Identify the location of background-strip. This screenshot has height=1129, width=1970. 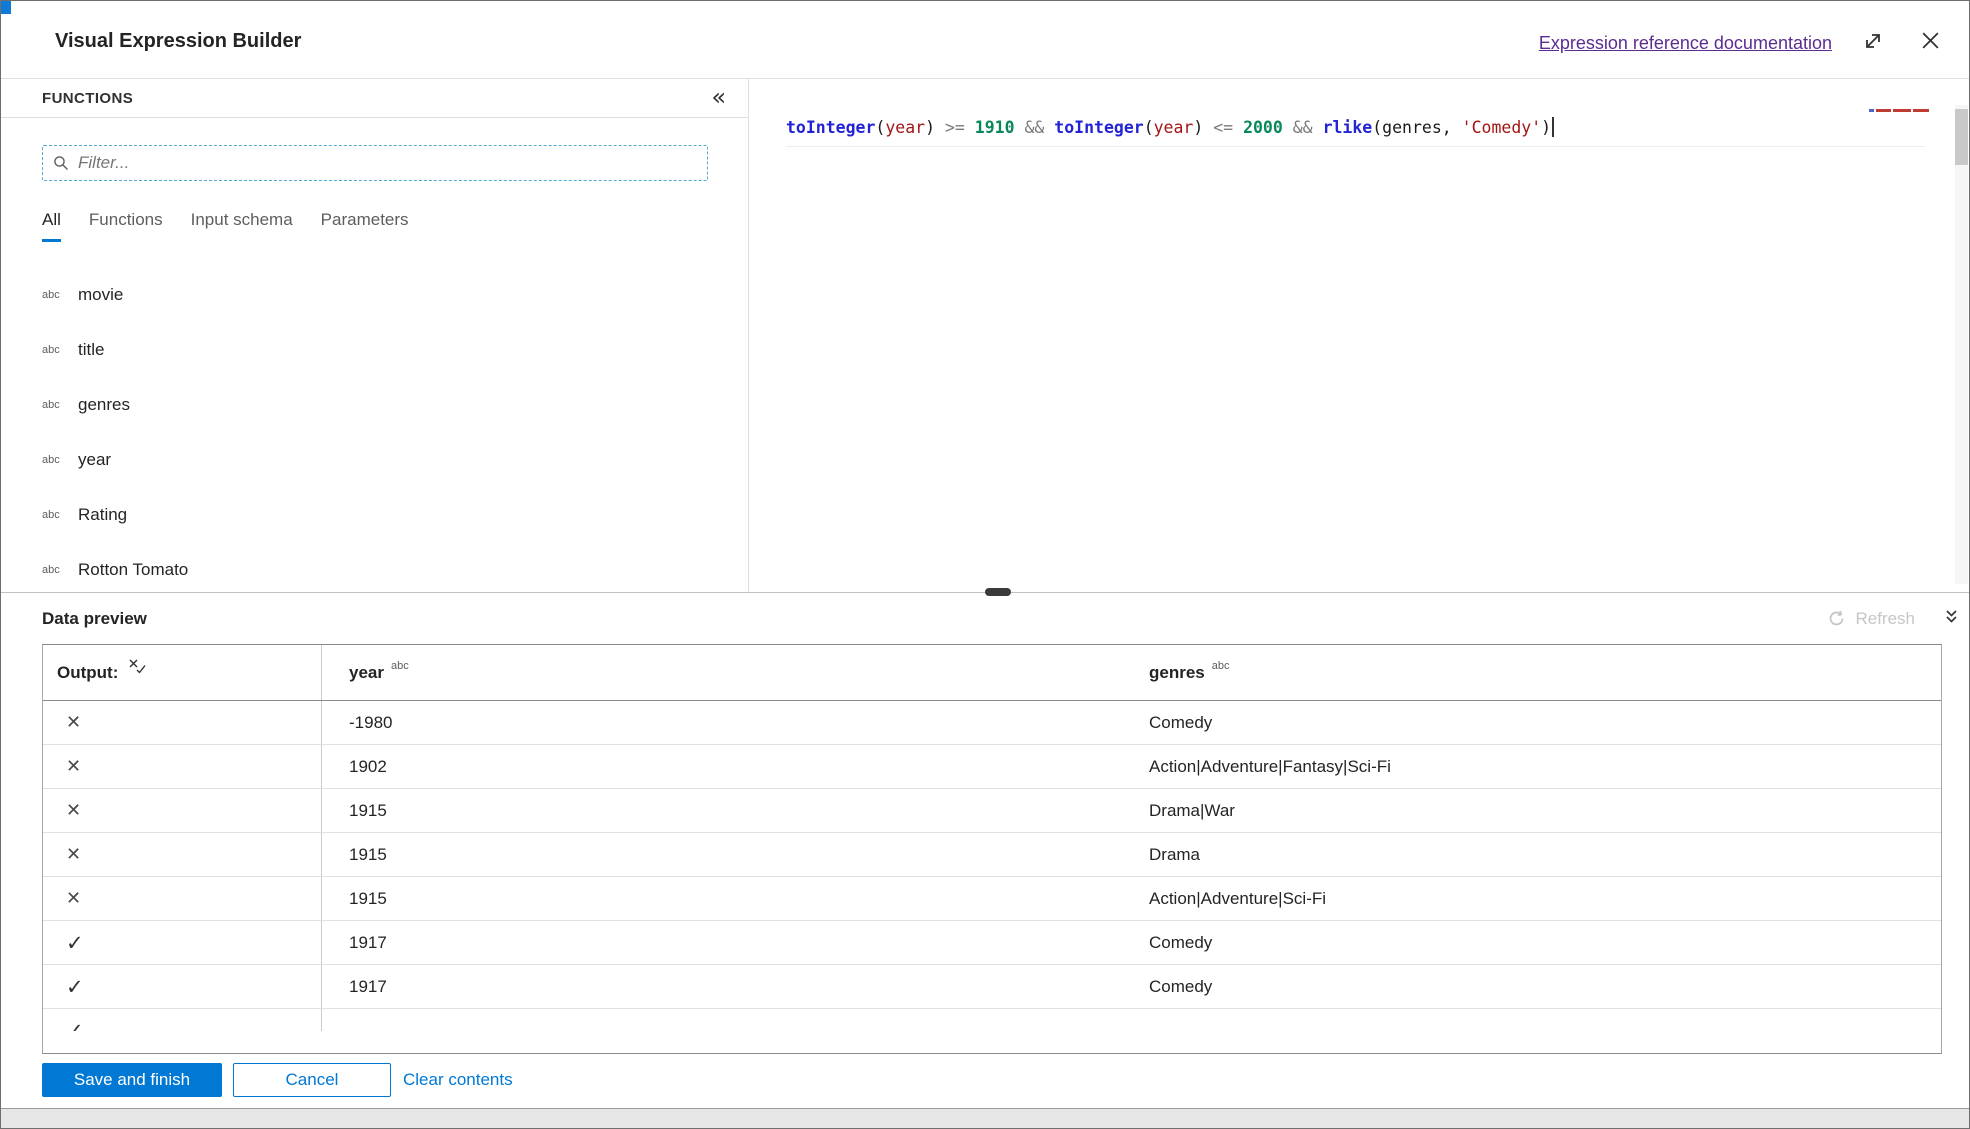
(985, 1118).